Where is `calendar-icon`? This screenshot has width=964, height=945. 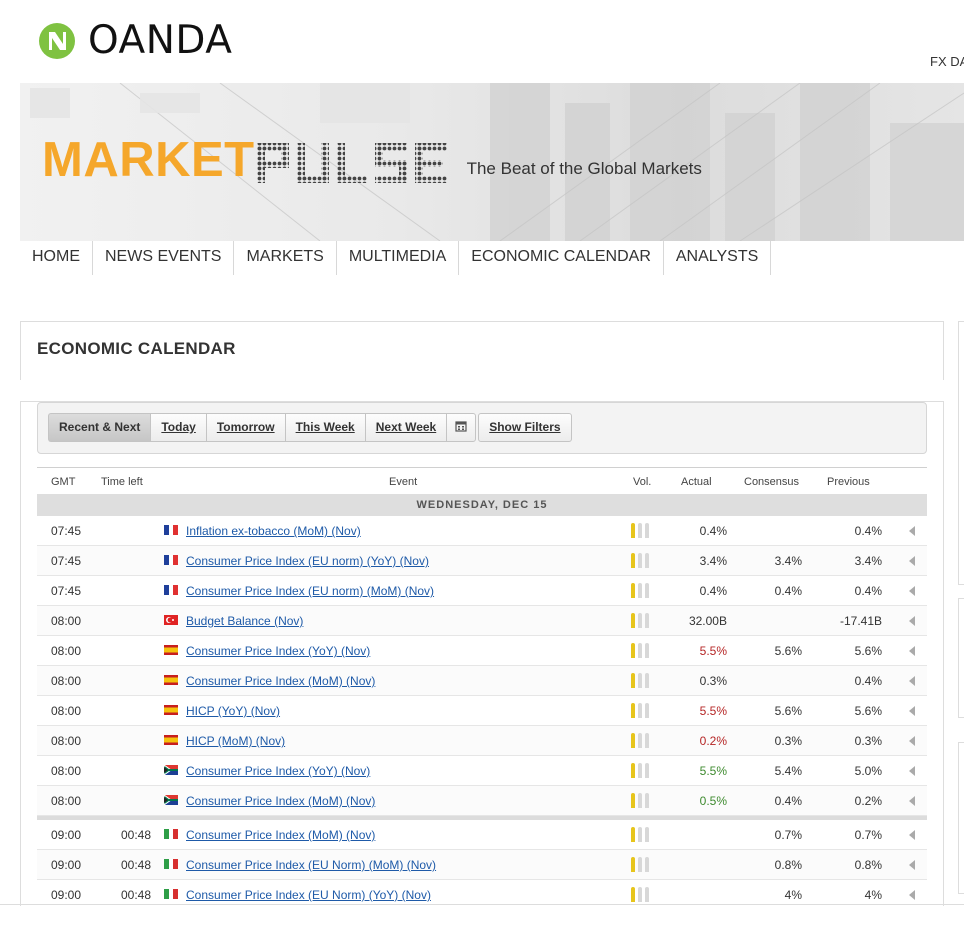
calendar-icon is located at coordinates (461, 426).